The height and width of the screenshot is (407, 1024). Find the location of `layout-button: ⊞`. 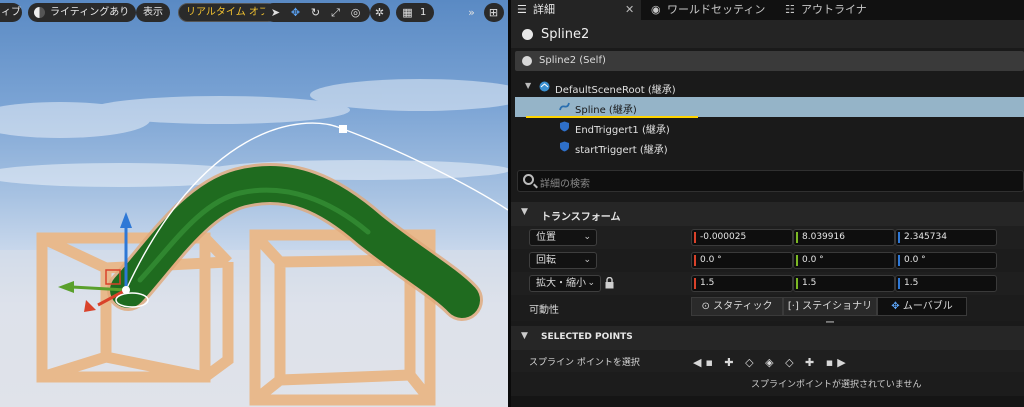

layout-button: ⊞ is located at coordinates (494, 12).